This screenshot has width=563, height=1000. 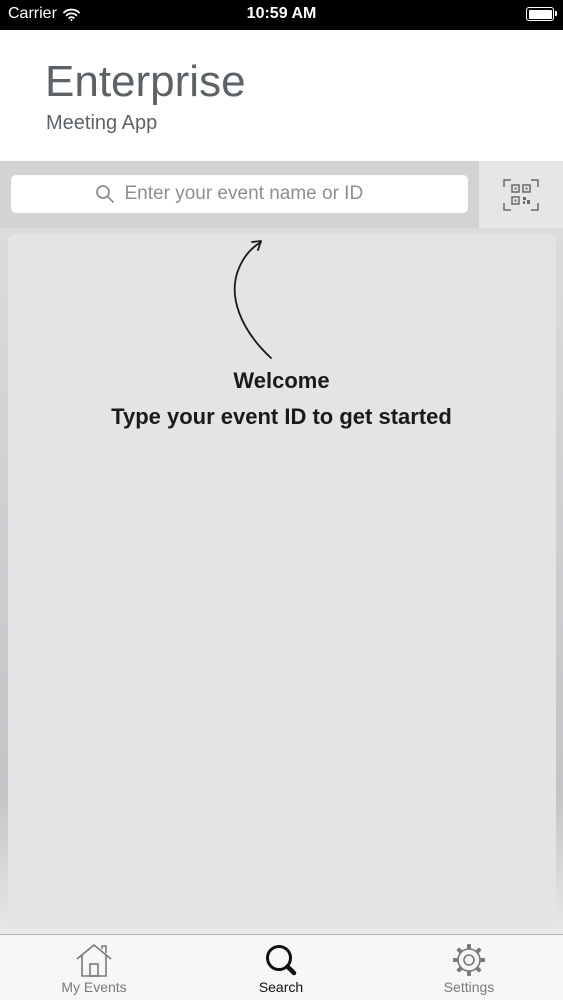 I want to click on arrow-icon, so click(x=252, y=299).